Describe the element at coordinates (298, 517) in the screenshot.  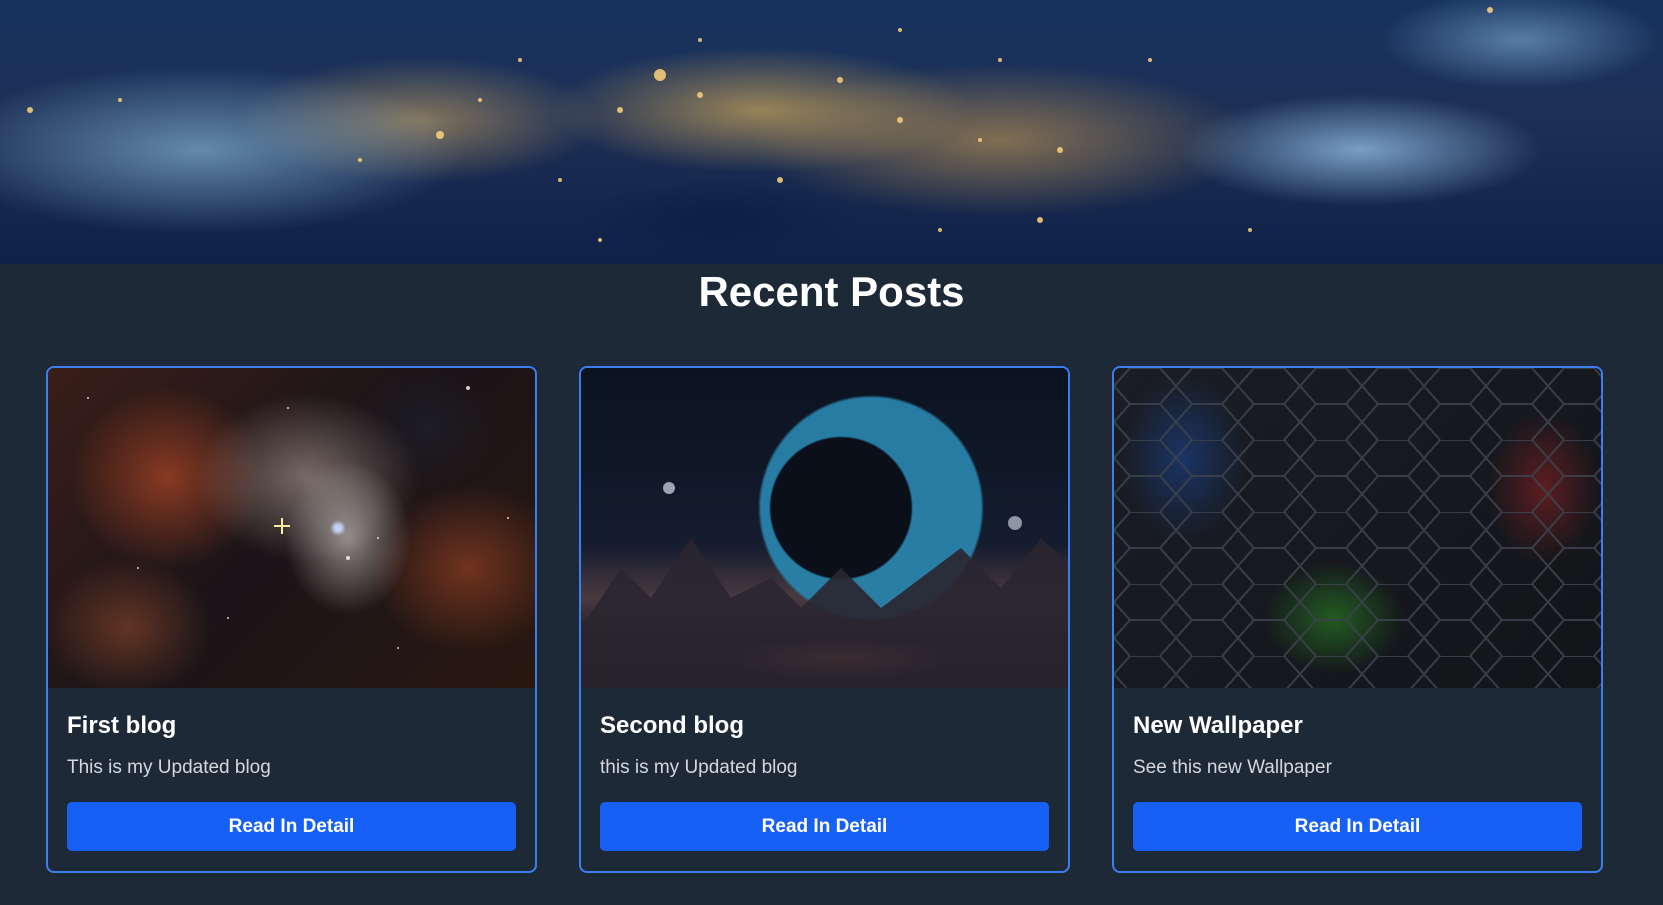
I see `star-field-decoration` at that location.